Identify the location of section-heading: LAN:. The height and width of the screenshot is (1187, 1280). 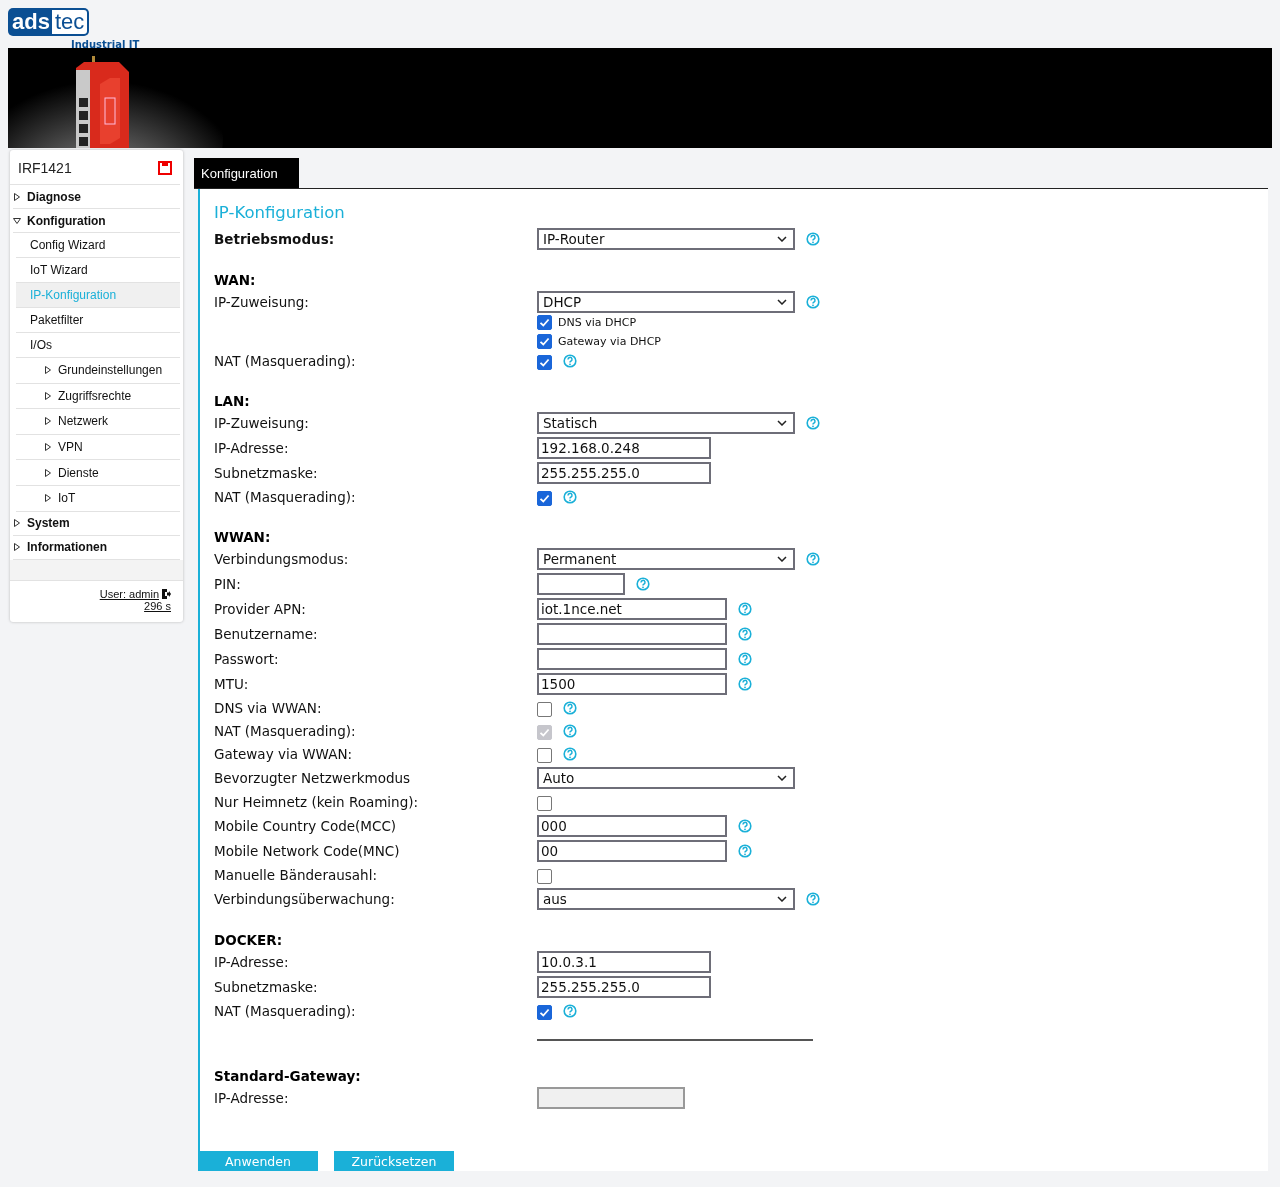
(232, 401).